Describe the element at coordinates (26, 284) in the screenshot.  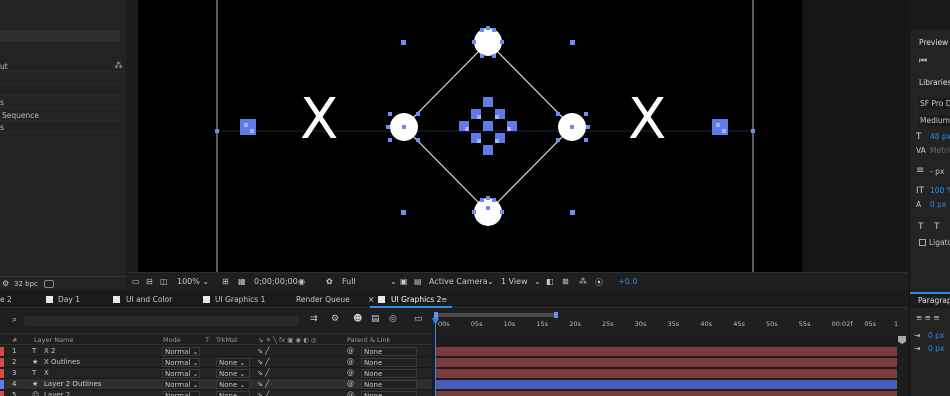
I see `bpc-label: 32 bpc` at that location.